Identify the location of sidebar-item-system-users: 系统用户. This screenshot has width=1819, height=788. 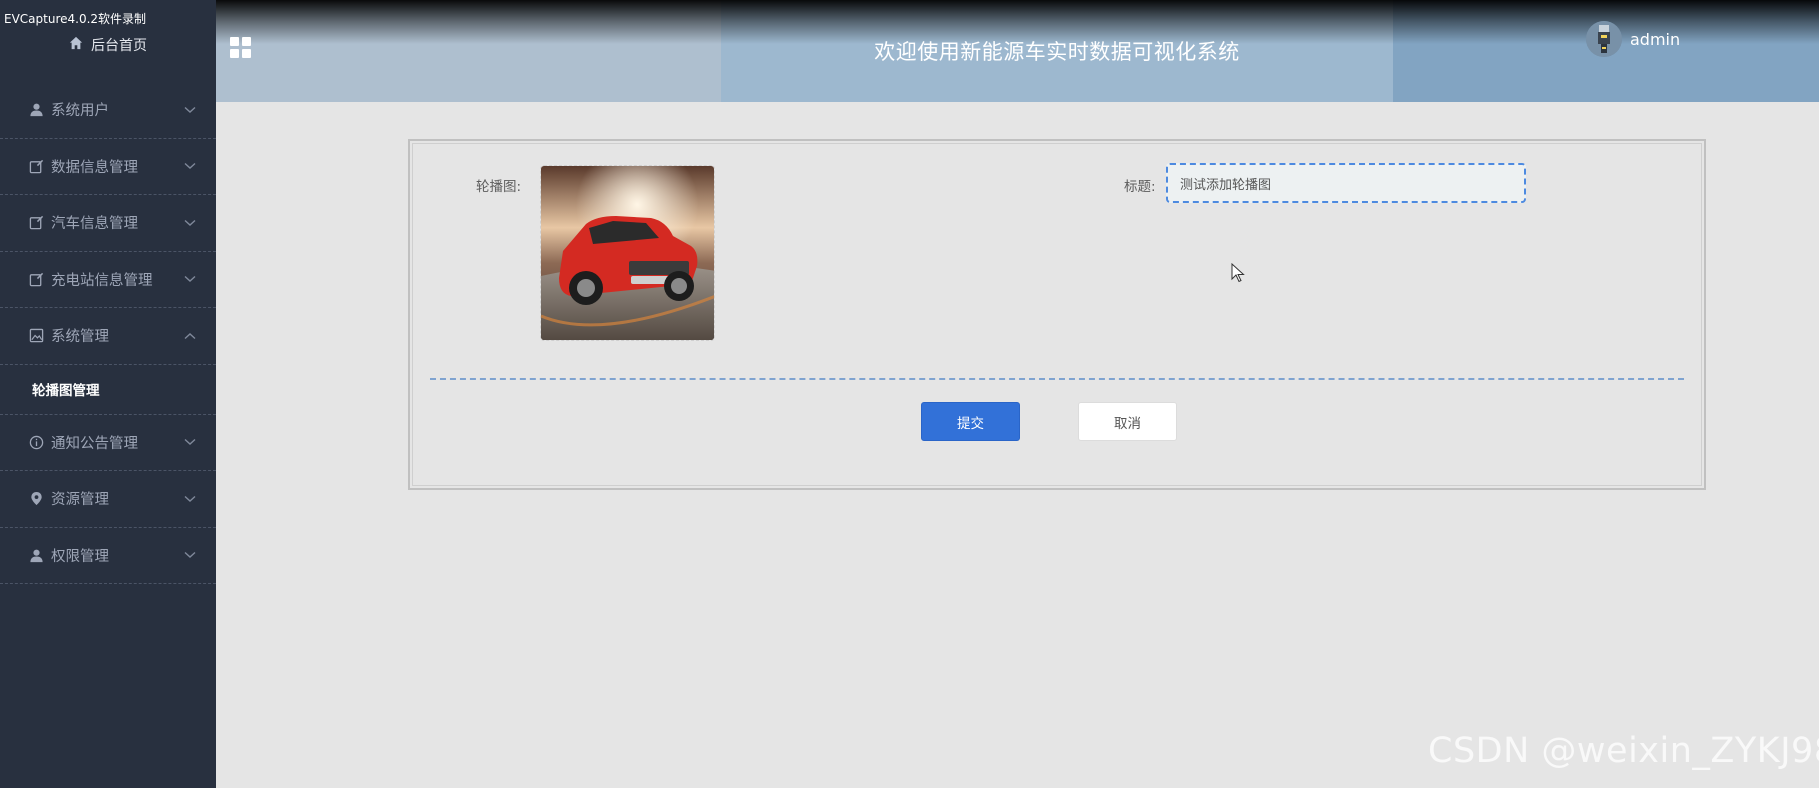
(108, 110).